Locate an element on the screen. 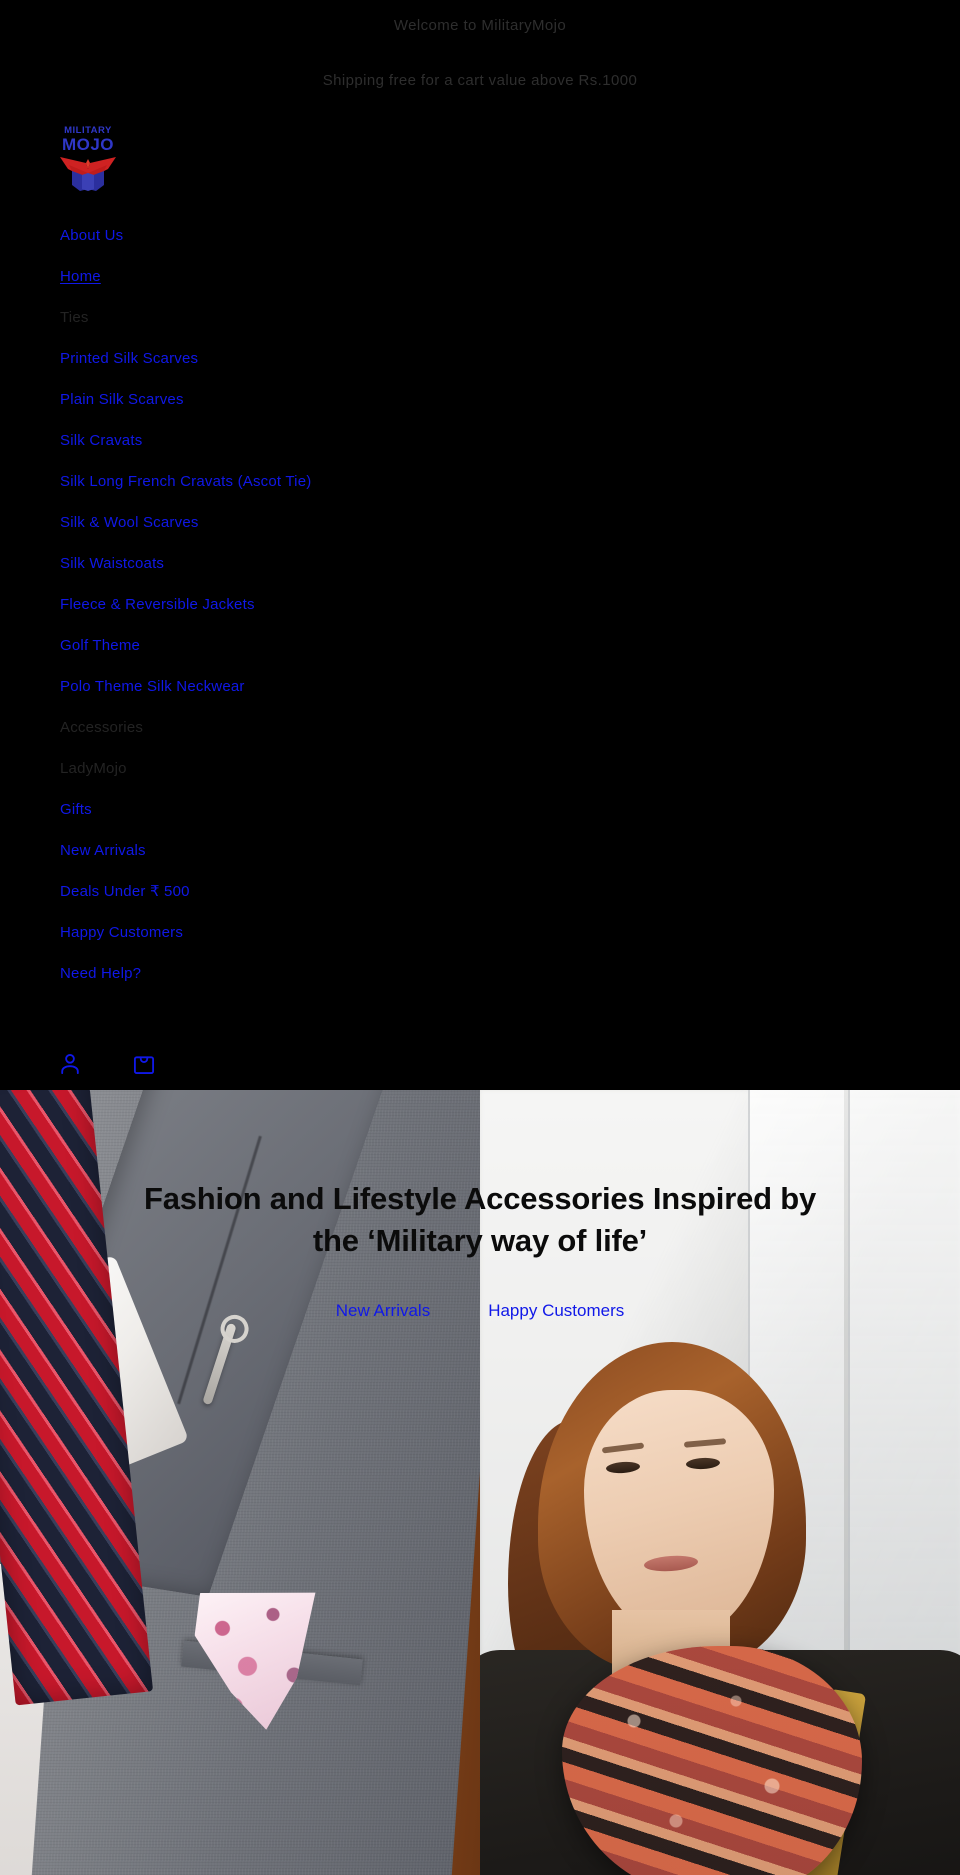  site-logo-link: MILITARY MOJO is located at coordinates (88, 155).